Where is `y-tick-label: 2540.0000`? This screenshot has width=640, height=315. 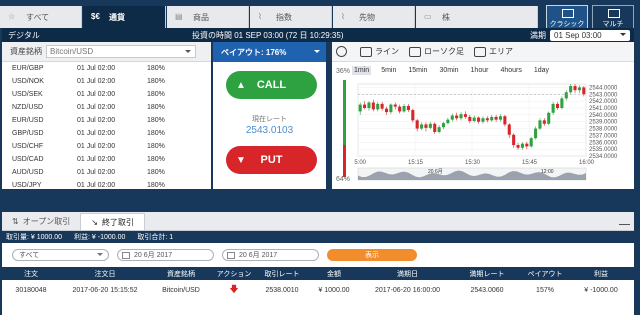 y-tick-label: 2540.0000 is located at coordinates (603, 116).